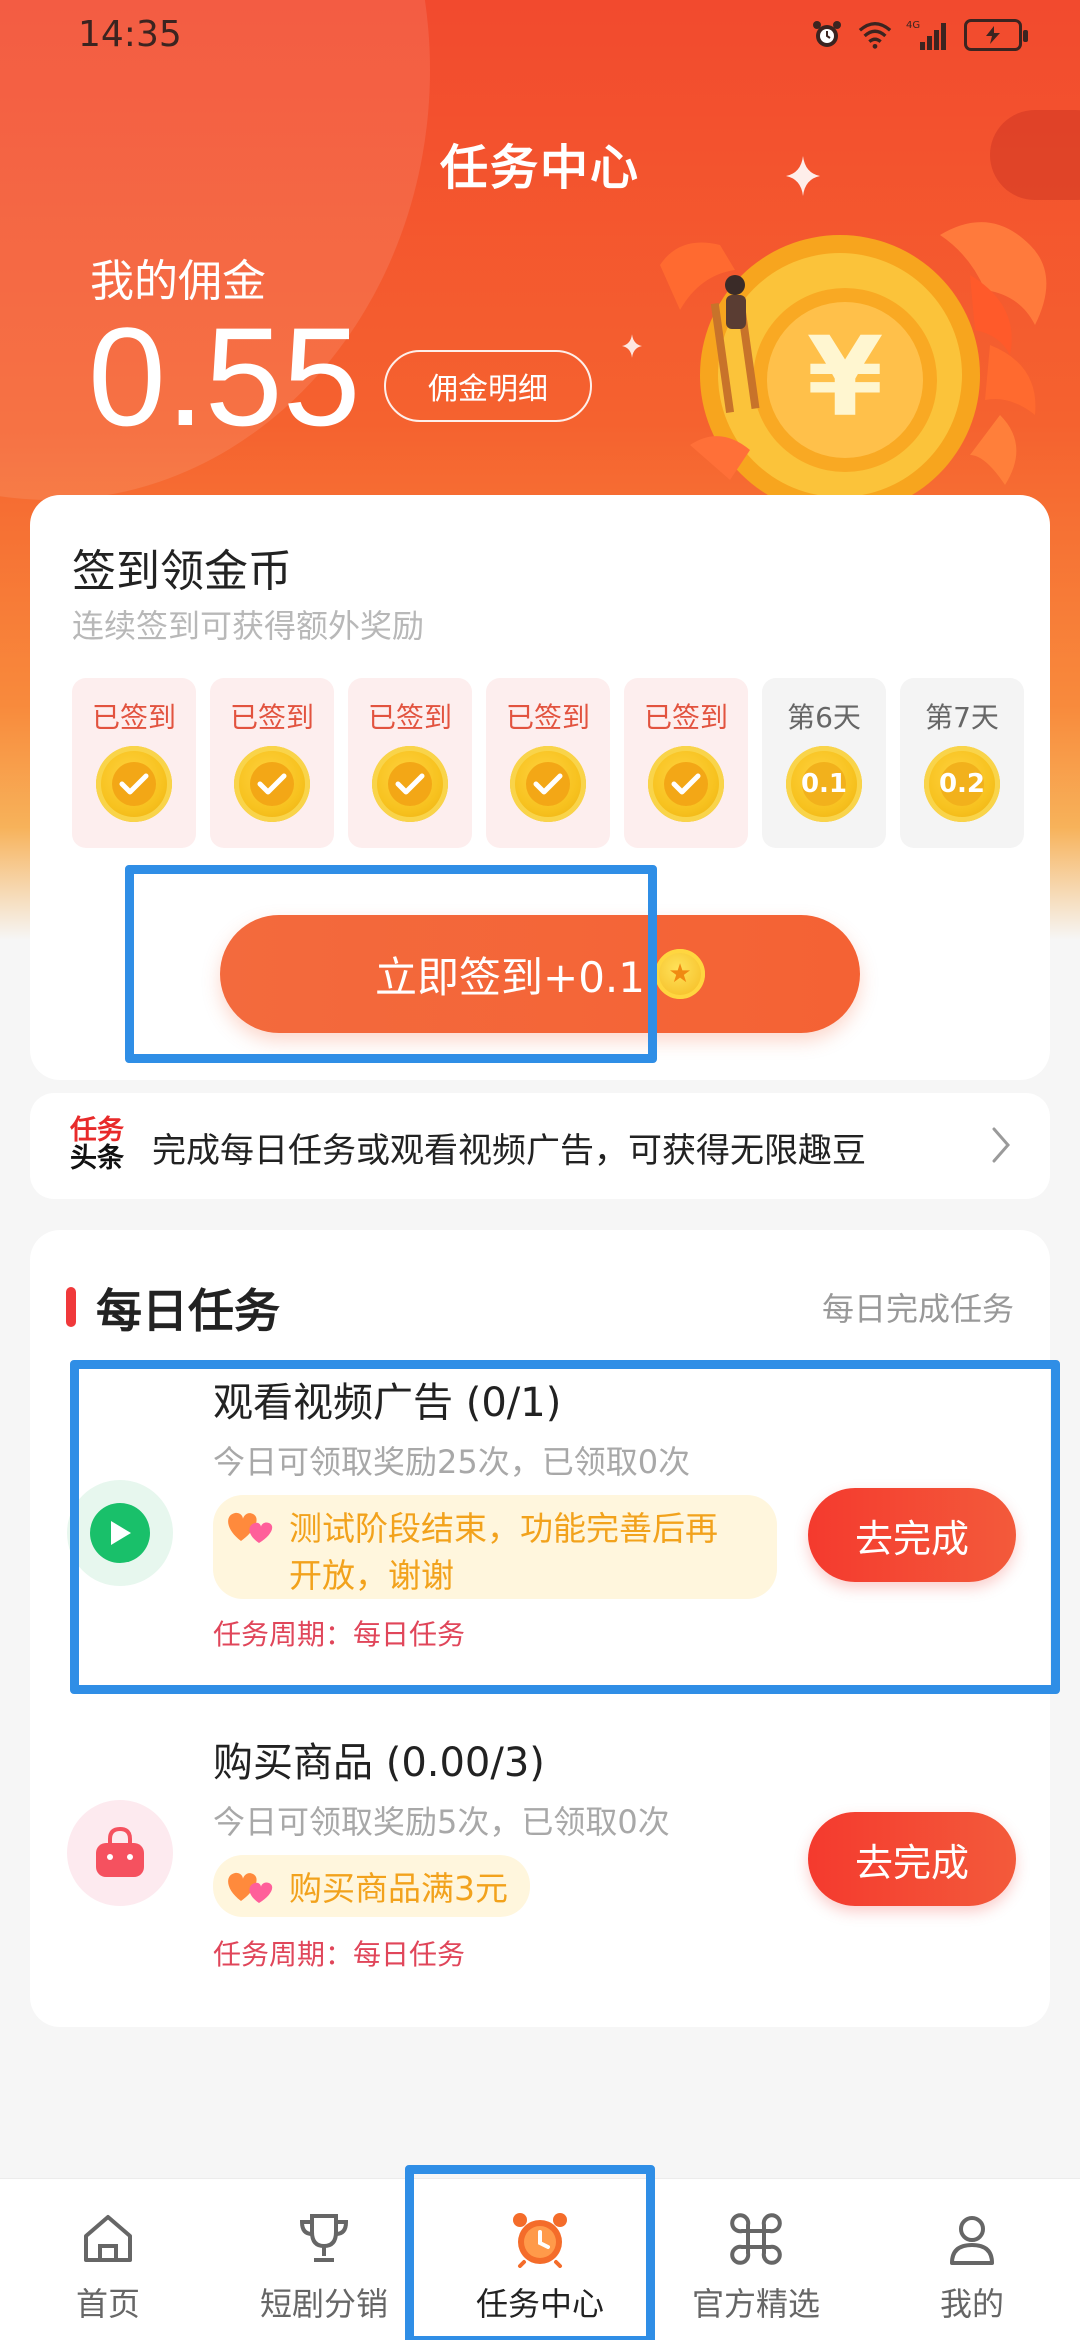 This screenshot has width=1080, height=2340. I want to click on signin-day-7: 第7天 0.2, so click(962, 763).